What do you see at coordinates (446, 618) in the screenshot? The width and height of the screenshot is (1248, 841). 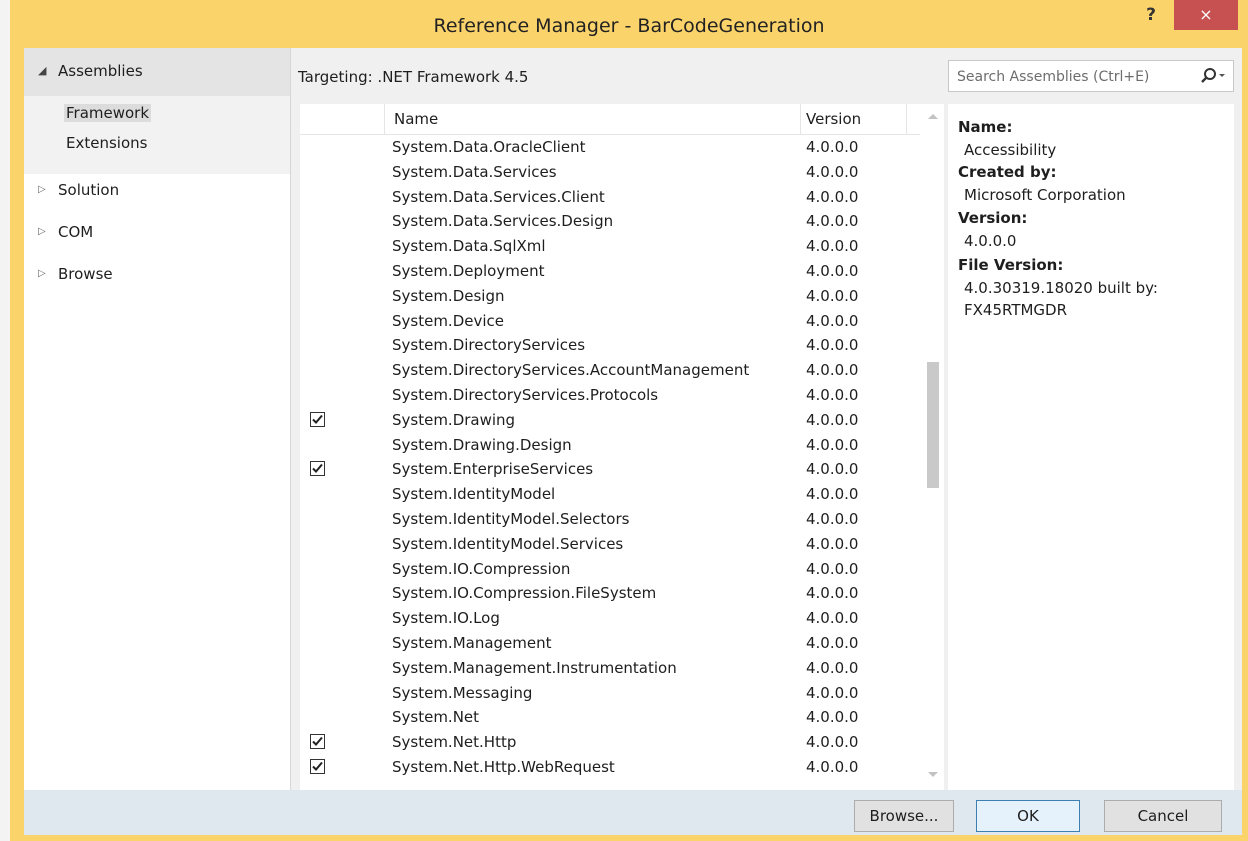 I see `assembly-name: System.IO.Log` at bounding box center [446, 618].